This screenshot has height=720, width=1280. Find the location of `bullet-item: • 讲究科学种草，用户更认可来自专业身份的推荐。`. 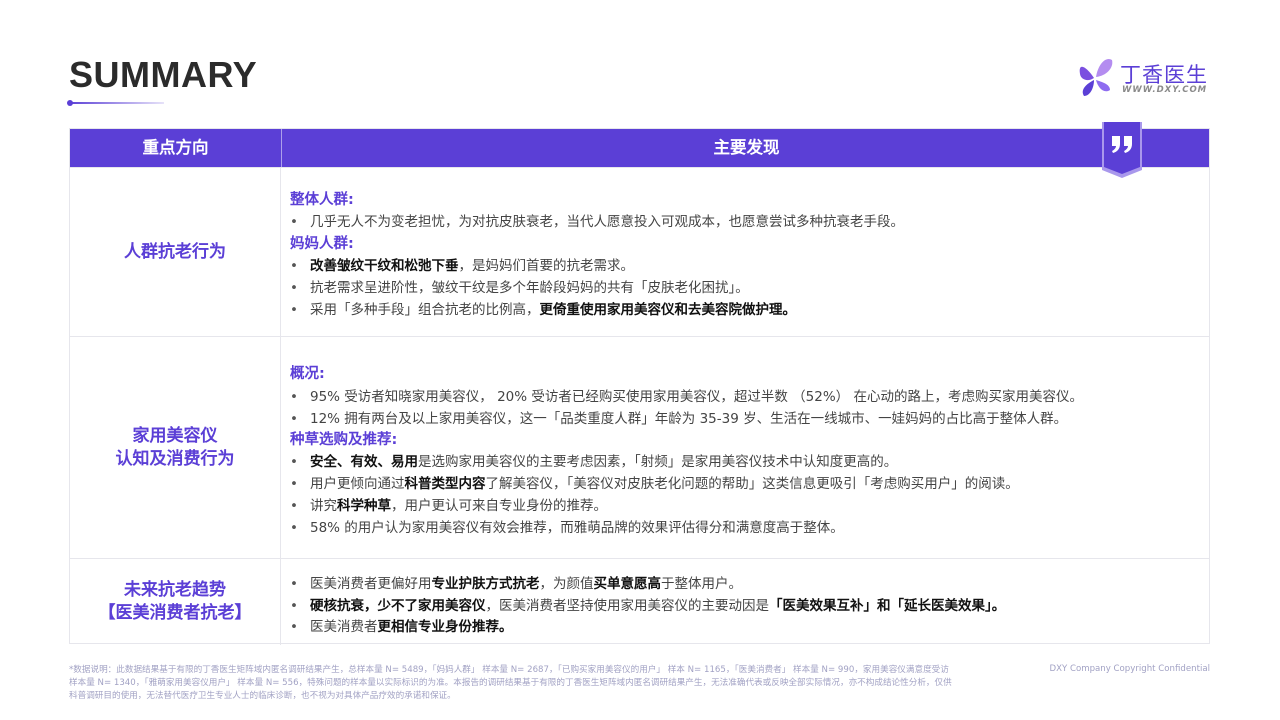

bullet-item: • 讲究科学种草，用户更认可来自专业身份的推荐。 is located at coordinates (448, 506).